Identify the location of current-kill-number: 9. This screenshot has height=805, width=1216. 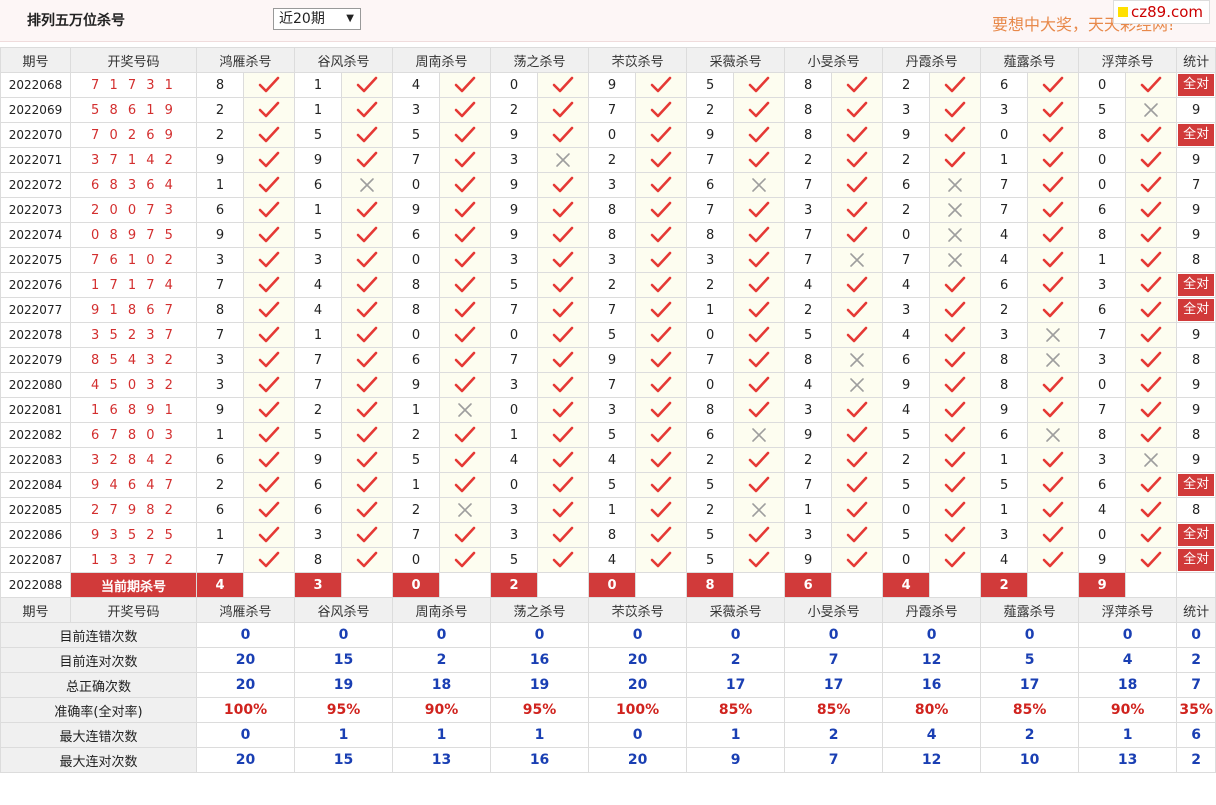
(1102, 585).